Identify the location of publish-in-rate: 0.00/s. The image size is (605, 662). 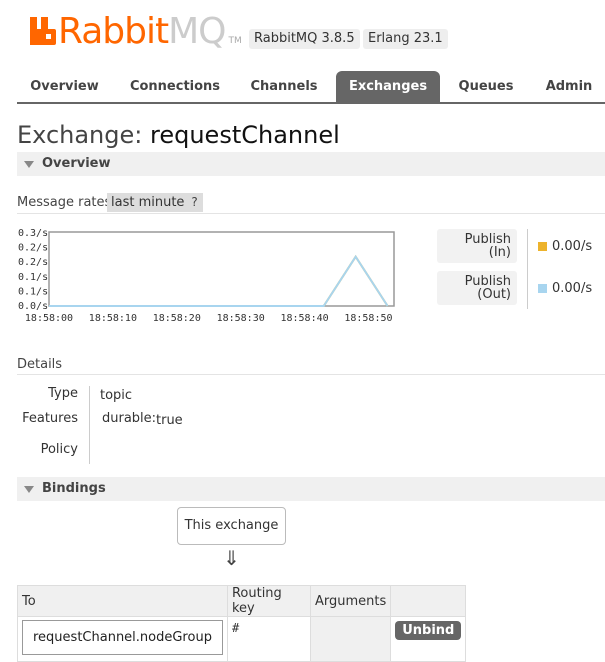
(572, 246).